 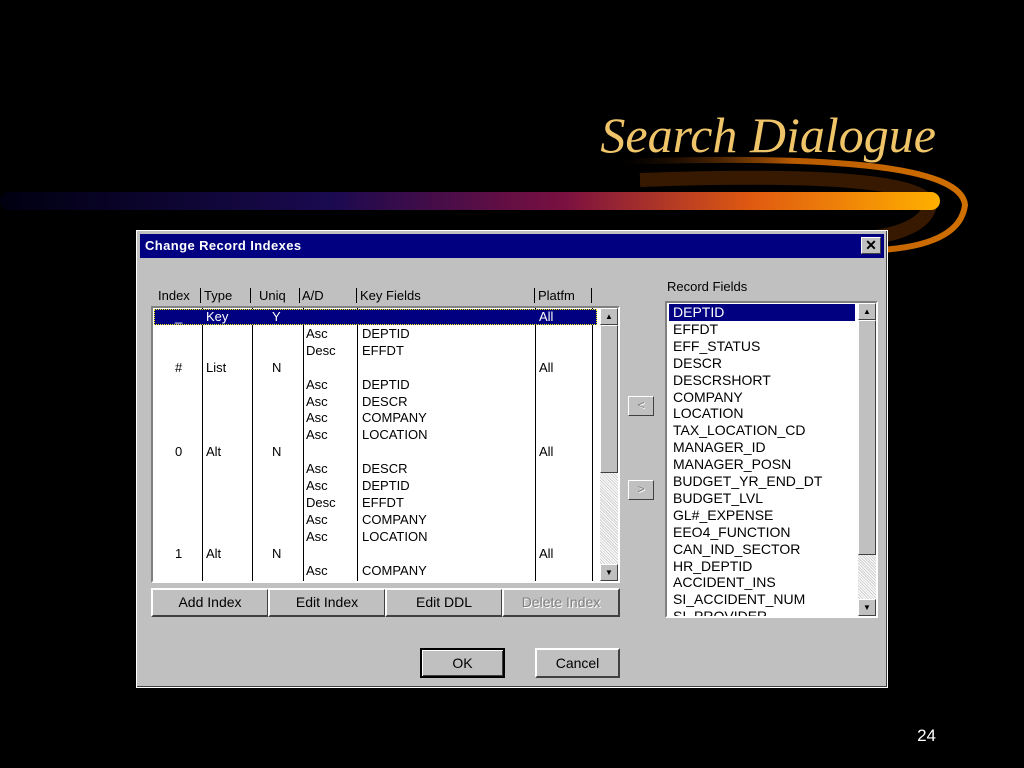 I want to click on list-item: LOCATION, so click(x=706, y=413).